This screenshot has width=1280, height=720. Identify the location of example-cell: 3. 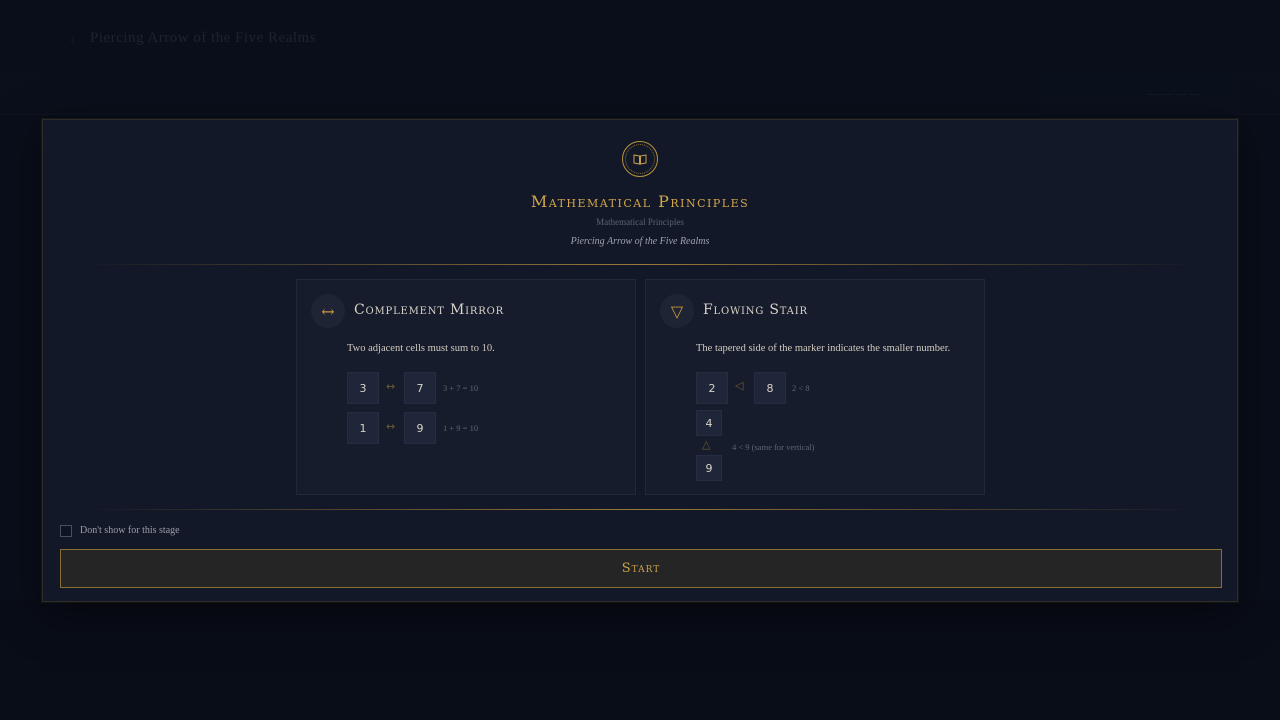
(363, 388).